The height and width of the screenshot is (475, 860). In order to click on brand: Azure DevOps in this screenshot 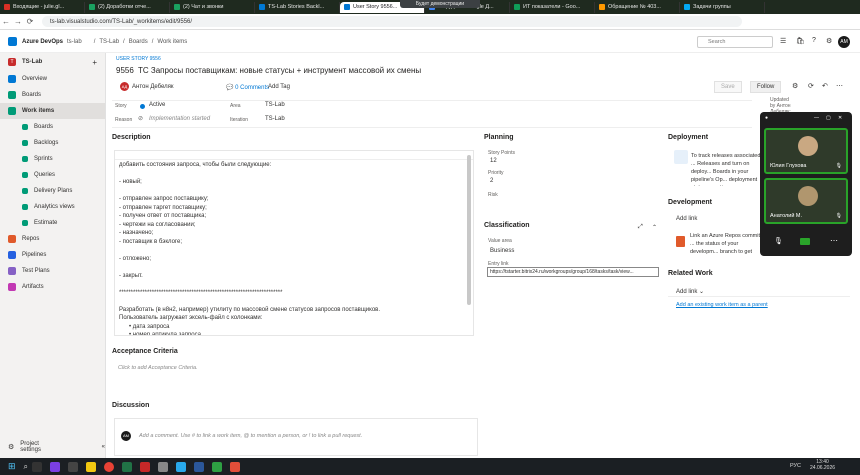, I will do `click(42, 42)`.